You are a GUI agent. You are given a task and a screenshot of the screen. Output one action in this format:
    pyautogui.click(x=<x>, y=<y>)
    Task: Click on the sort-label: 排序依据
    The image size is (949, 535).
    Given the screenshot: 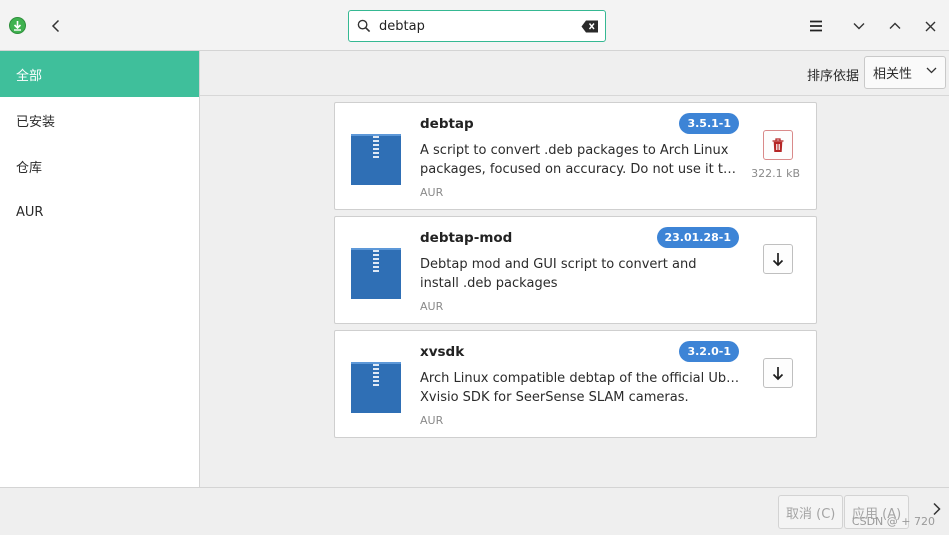 What is the action you would take?
    pyautogui.click(x=832, y=76)
    